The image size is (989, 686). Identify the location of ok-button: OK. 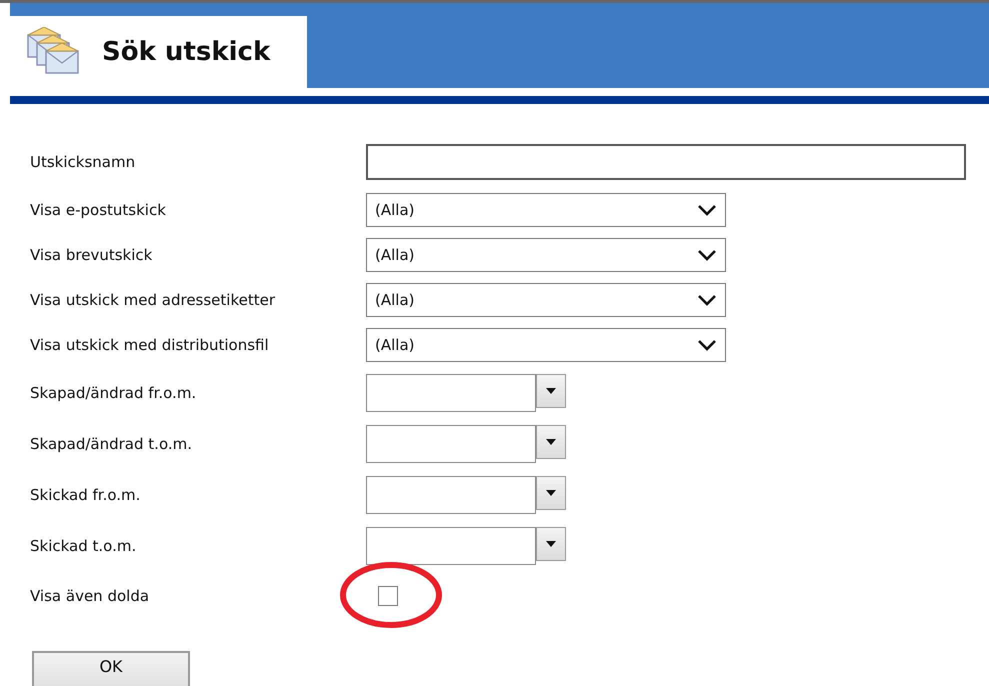
(111, 668).